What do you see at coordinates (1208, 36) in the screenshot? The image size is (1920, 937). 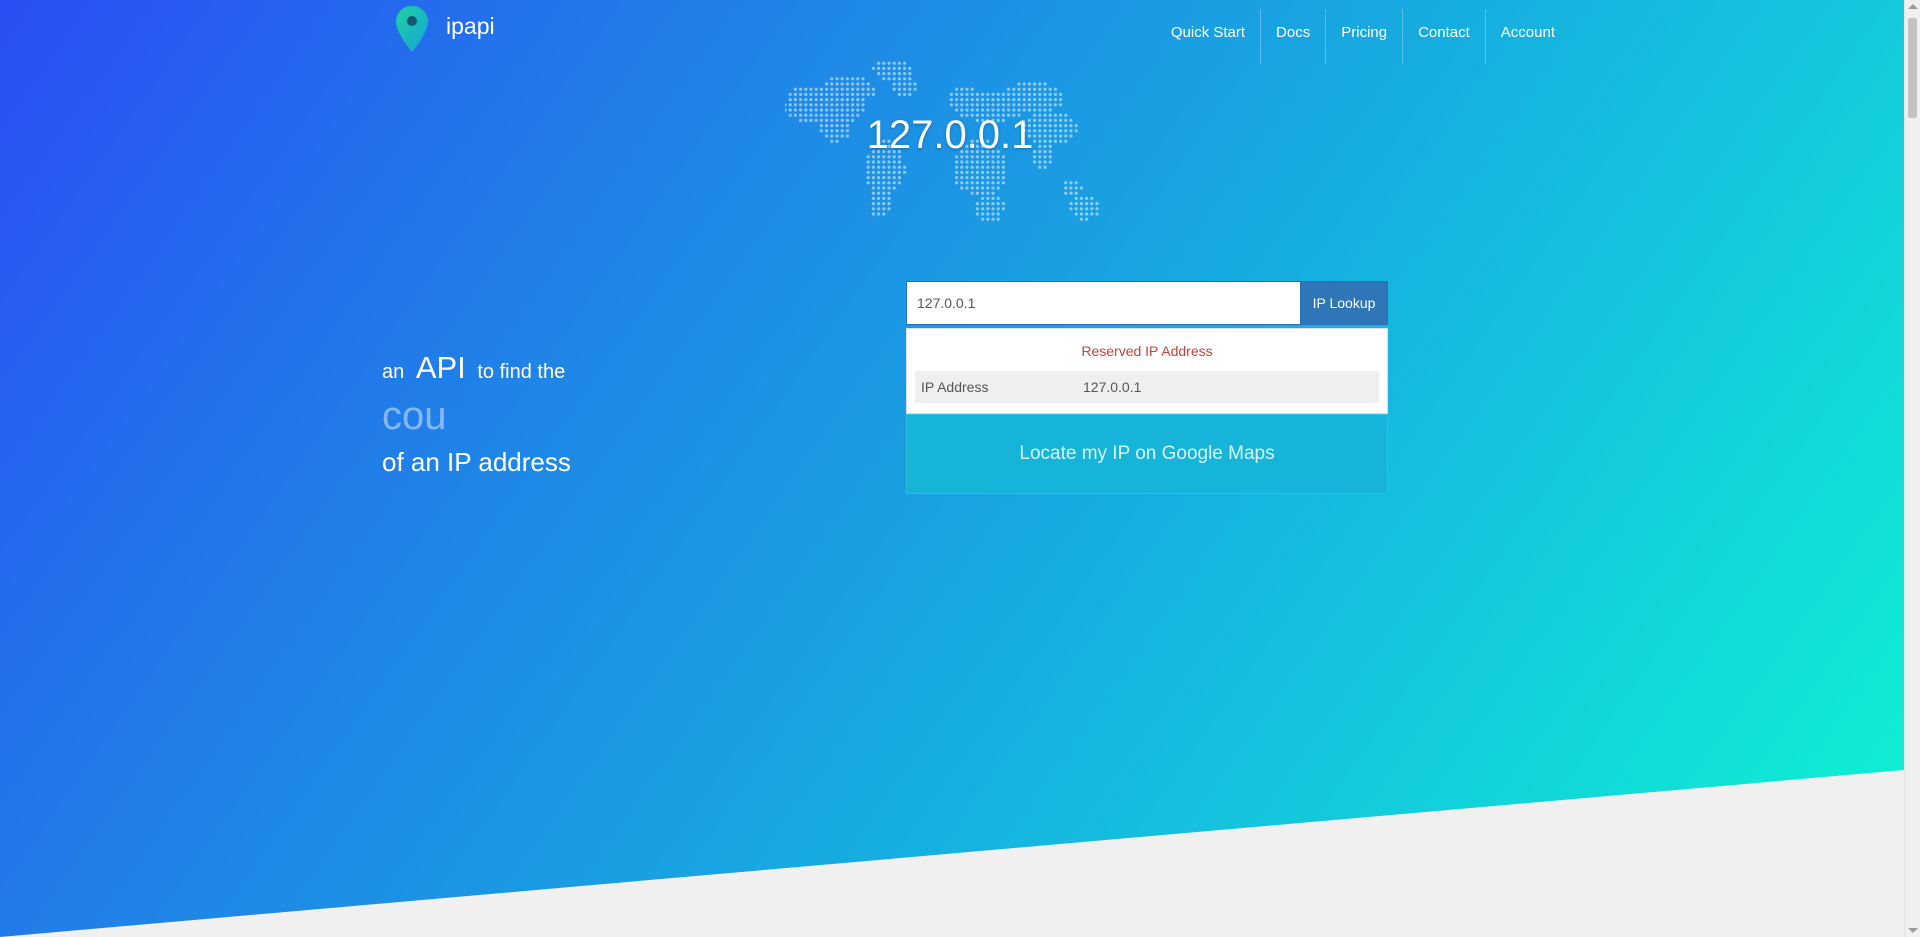 I see `nav-quick-start: Quick Start` at bounding box center [1208, 36].